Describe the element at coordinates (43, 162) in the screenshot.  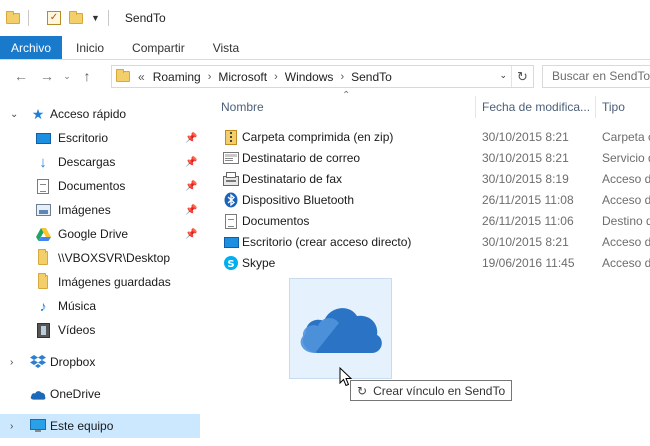
I see `download-icon: ↓` at that location.